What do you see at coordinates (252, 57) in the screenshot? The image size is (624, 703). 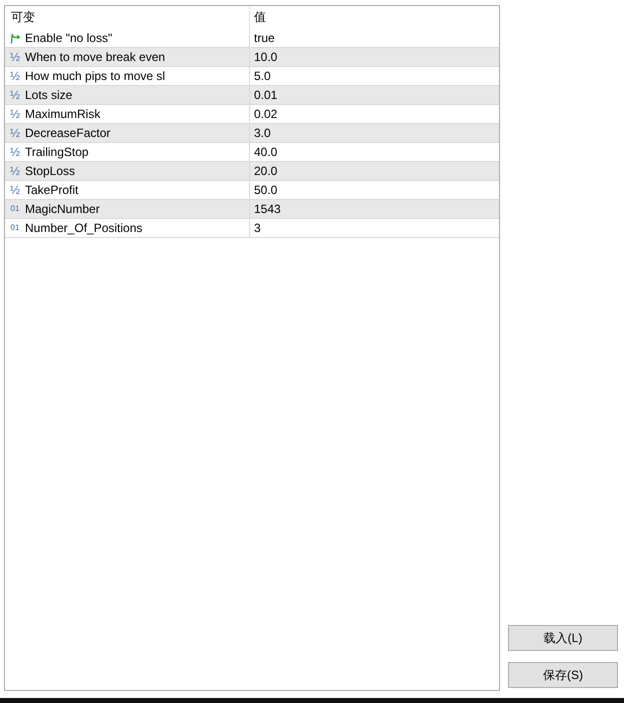 I see `parameter-row: ½ When to move break even 10.0` at bounding box center [252, 57].